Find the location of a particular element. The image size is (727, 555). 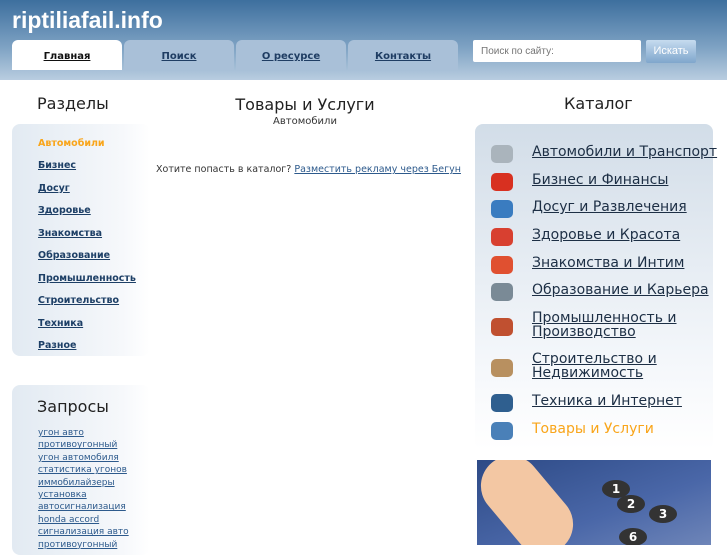

catalog-title: Каталог is located at coordinates (598, 103).